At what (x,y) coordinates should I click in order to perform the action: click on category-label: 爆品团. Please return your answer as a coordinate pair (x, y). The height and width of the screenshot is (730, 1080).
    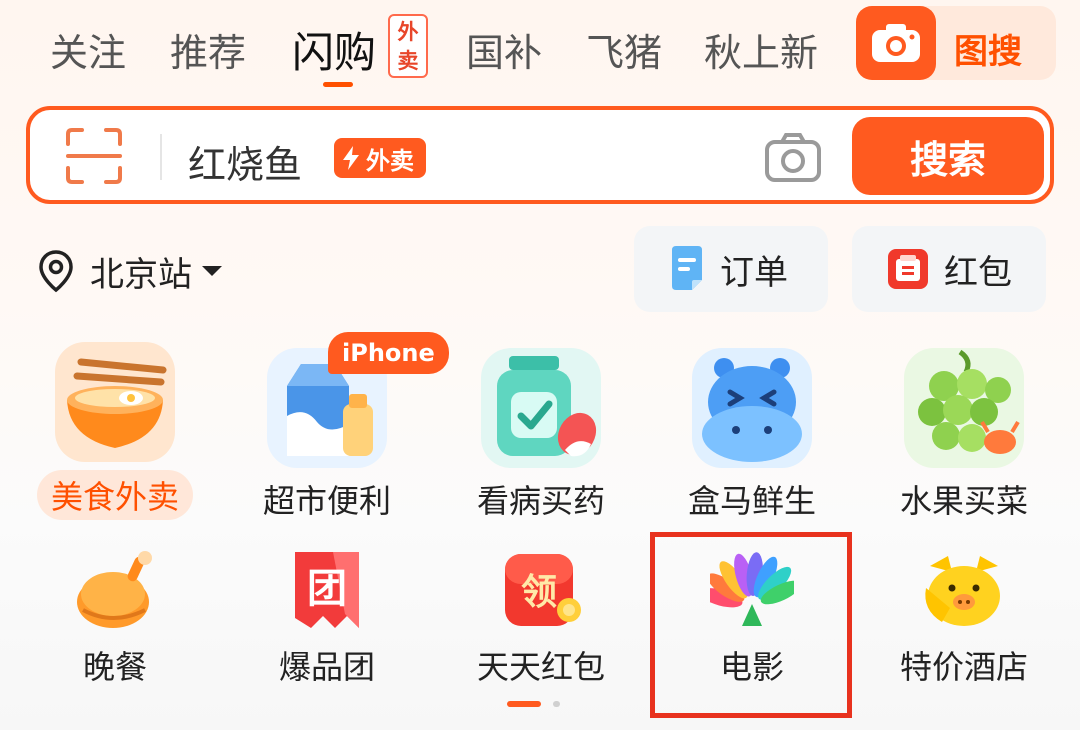
    Looking at the image, I should click on (326, 667).